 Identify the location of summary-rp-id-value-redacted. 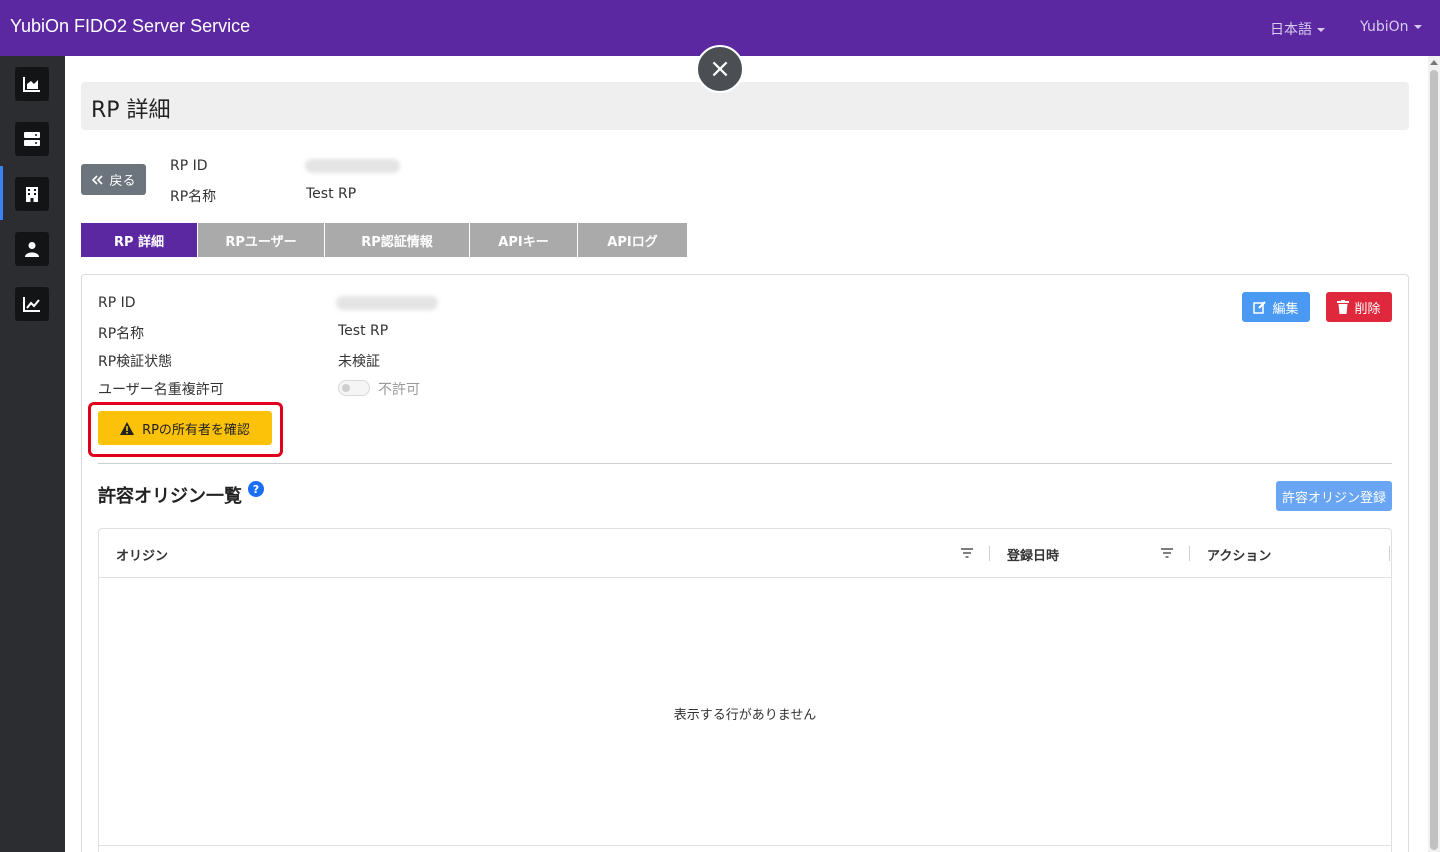
(352, 166).